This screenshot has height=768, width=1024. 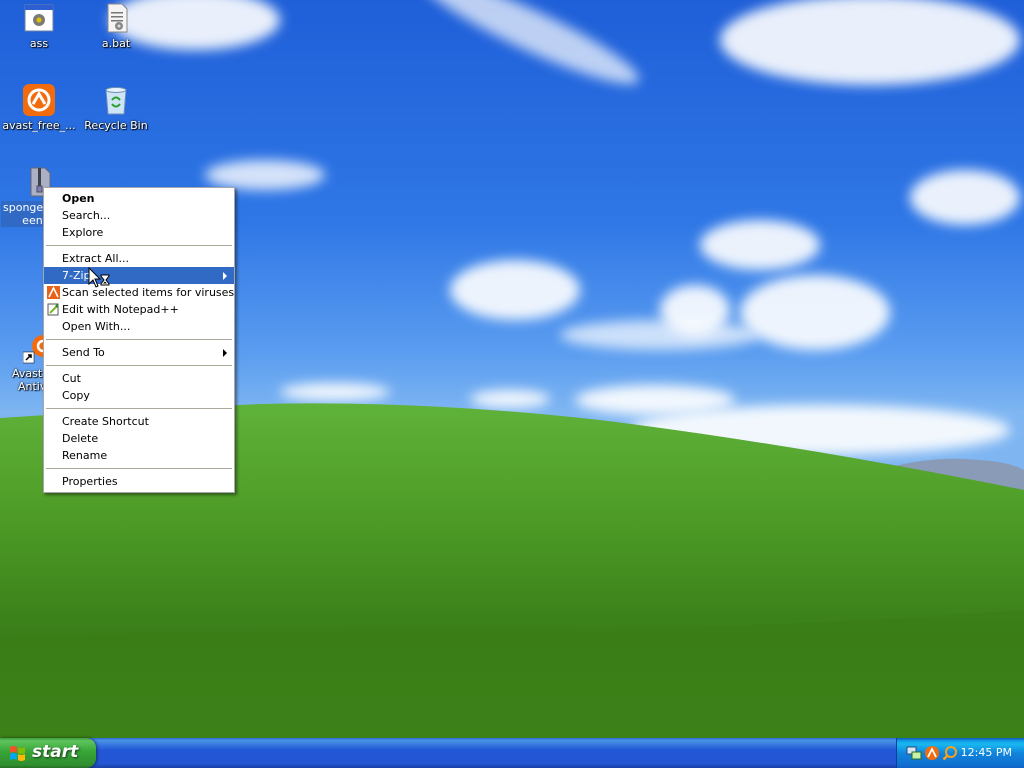 What do you see at coordinates (53, 309) in the screenshot?
I see `notepad-plus-plus-icon` at bounding box center [53, 309].